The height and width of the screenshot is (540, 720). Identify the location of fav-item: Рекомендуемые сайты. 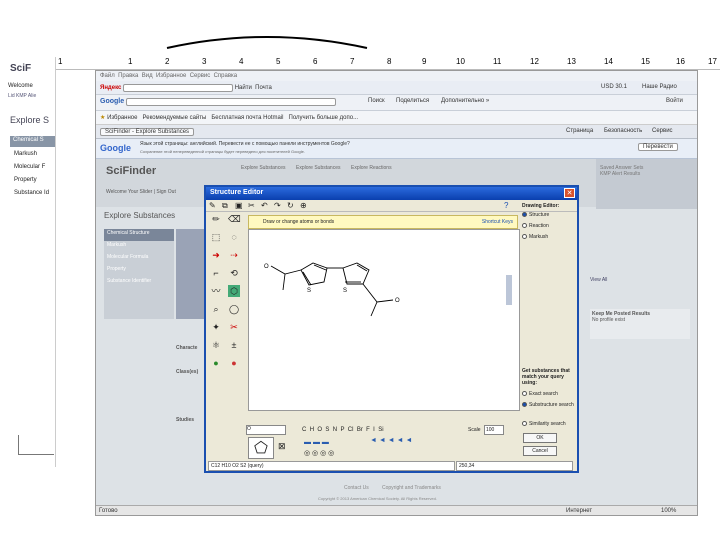
(175, 118).